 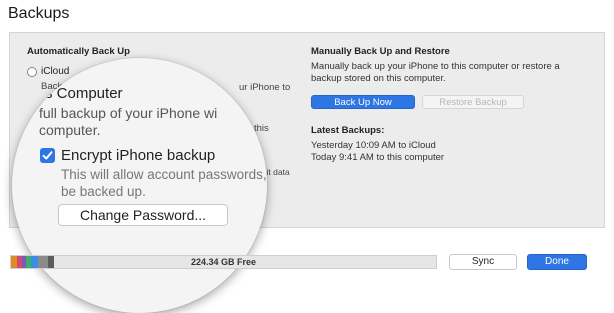 I want to click on back-up-now-button: Back Up Now, so click(x=363, y=102).